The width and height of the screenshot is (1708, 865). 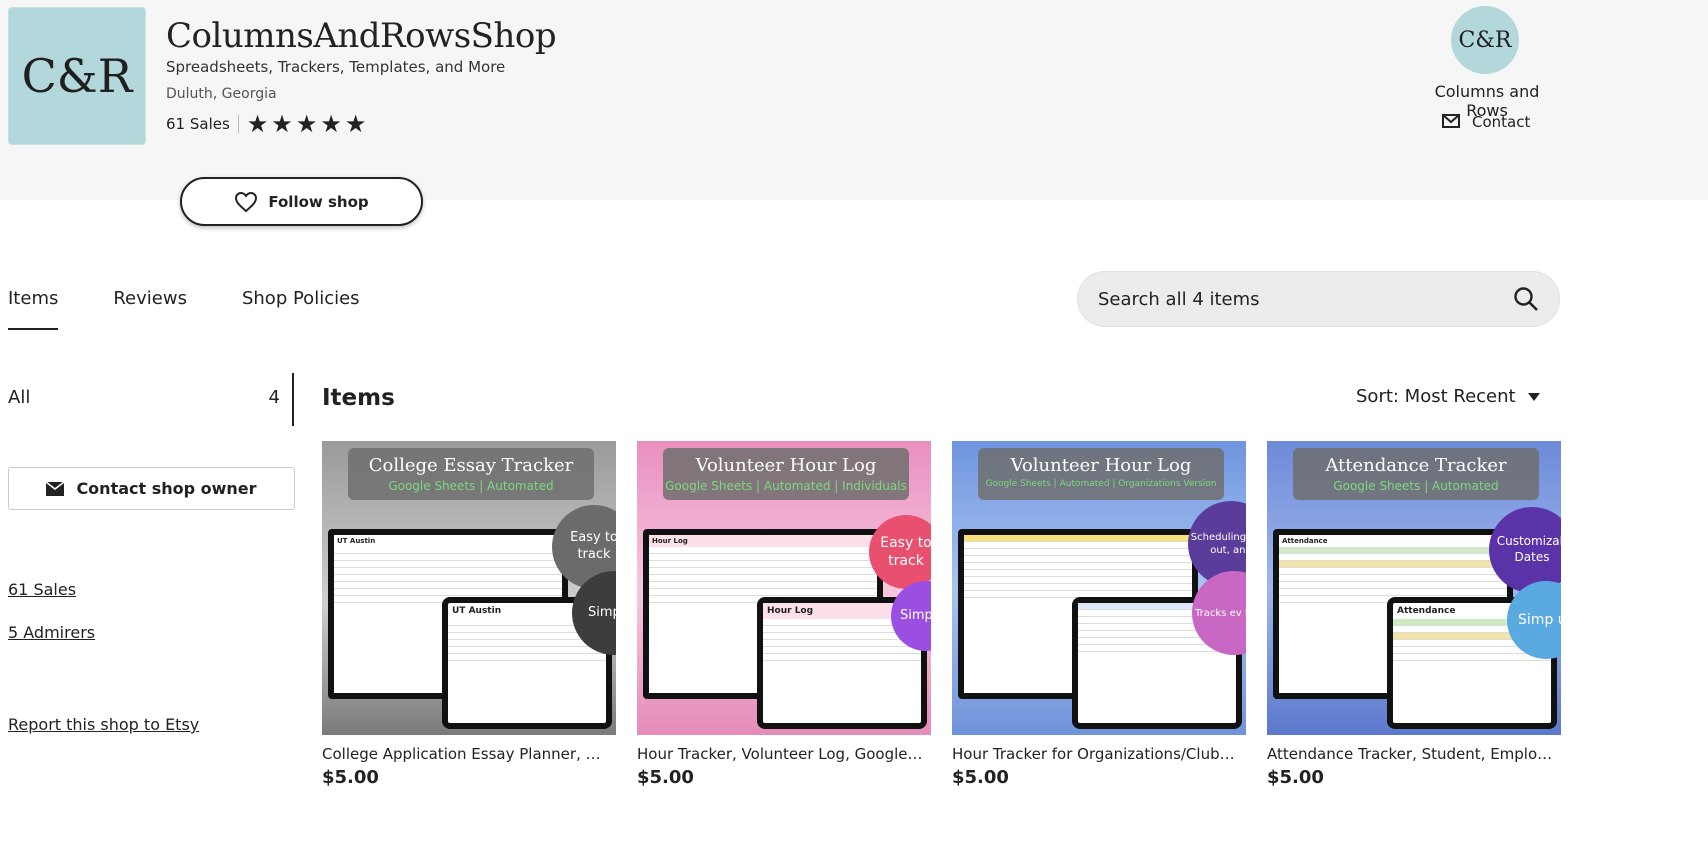 I want to click on divider, so click(x=238, y=124).